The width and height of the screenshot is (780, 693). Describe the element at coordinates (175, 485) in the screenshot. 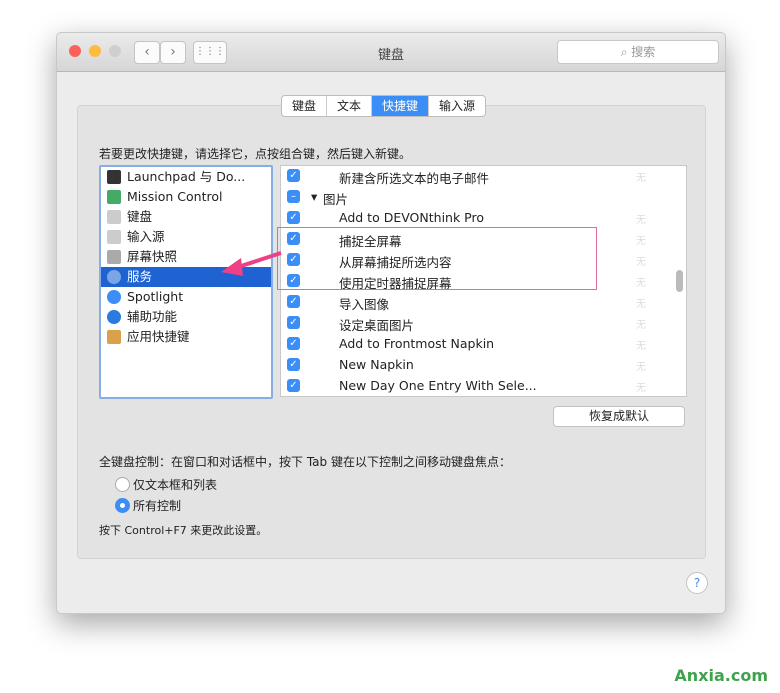

I see `radio-label-text-boxes: 仅文本框和列表` at that location.